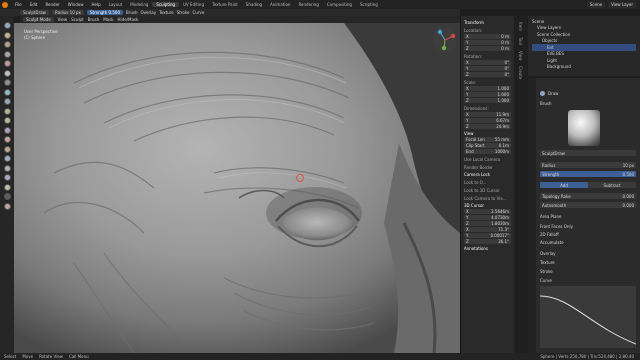 The height and width of the screenshot is (360, 640). What do you see at coordinates (52, 4) in the screenshot?
I see `menu-render: Render` at bounding box center [52, 4].